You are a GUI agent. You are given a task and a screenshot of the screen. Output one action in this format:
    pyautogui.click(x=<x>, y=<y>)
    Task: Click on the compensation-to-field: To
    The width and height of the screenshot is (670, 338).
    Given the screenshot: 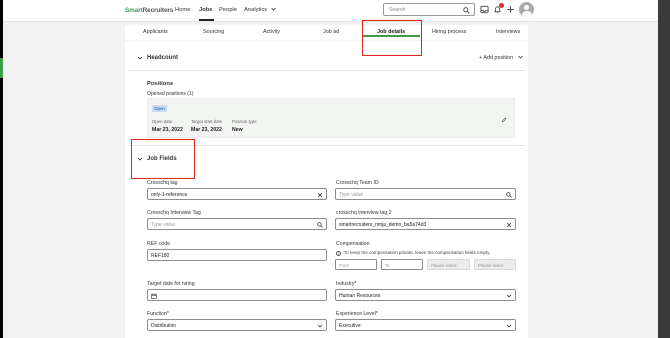 What is the action you would take?
    pyautogui.click(x=402, y=264)
    